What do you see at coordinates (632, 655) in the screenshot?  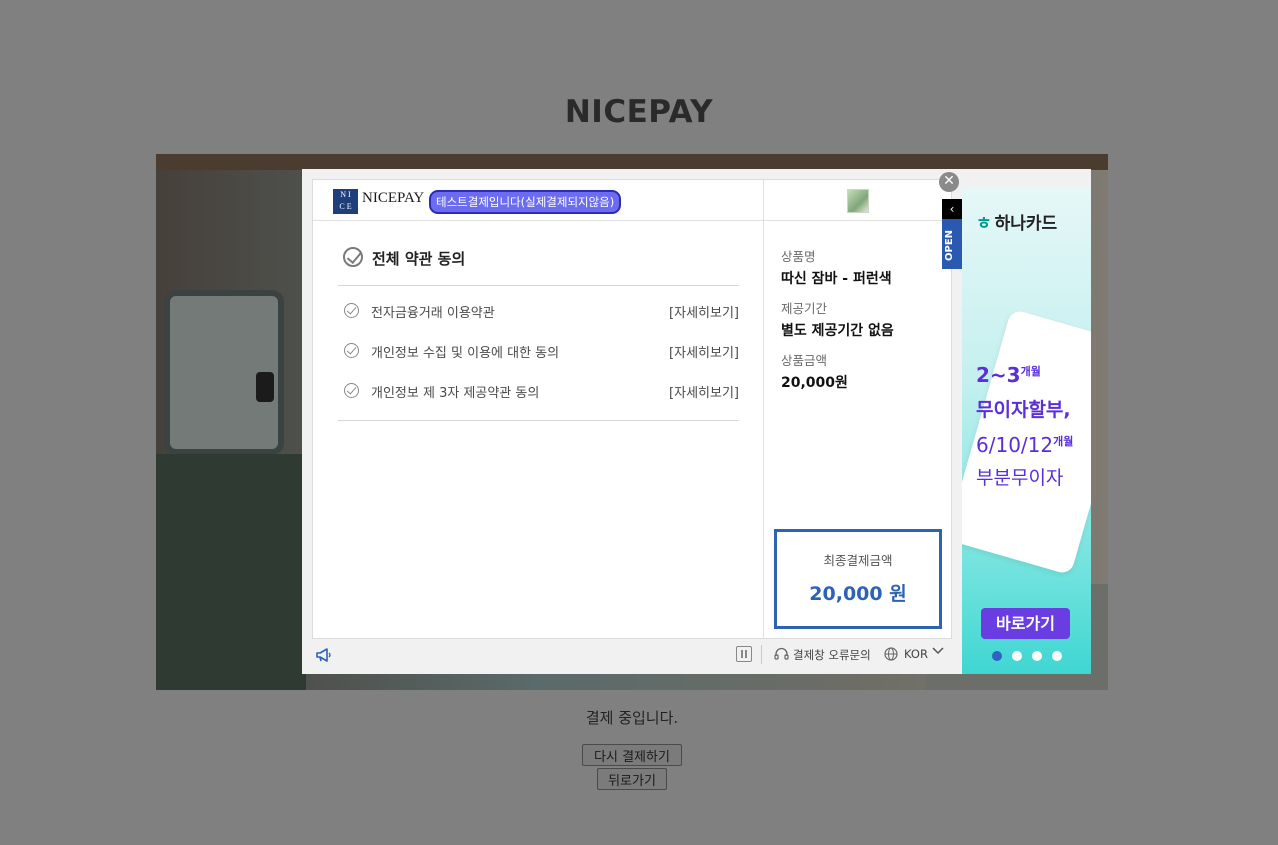 I see `modal-footer: 결제창 오류문의 KOR` at bounding box center [632, 655].